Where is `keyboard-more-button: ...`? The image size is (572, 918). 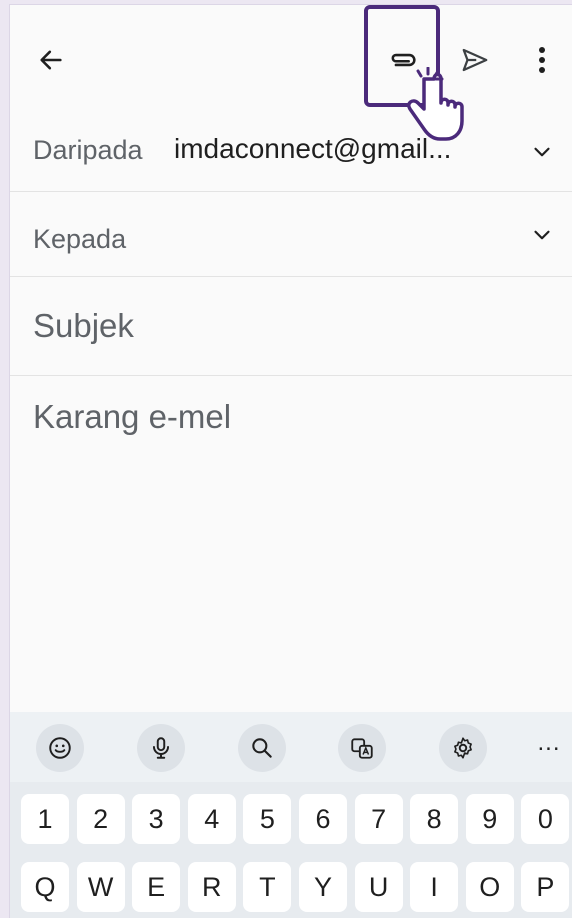
keyboard-more-button: ... is located at coordinates (548, 748).